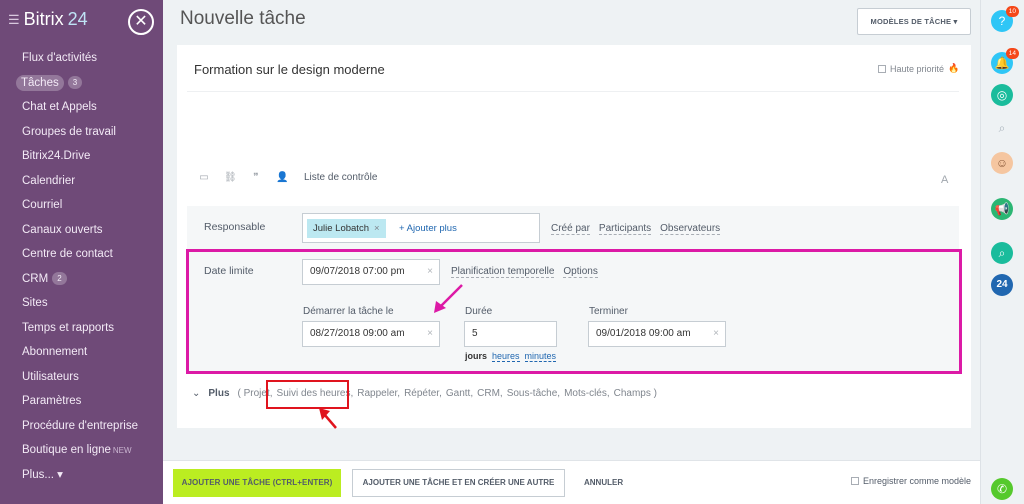 This screenshot has height=504, width=1024. What do you see at coordinates (81, 181) in the screenshot?
I see `sidebar-item-calendar: Calendrier` at bounding box center [81, 181].